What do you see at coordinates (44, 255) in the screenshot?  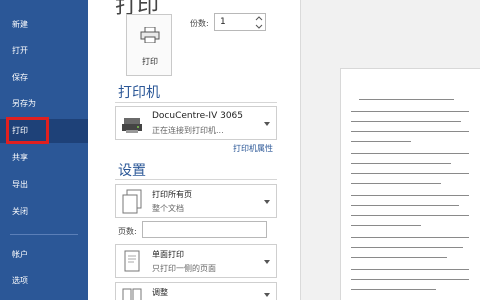 I see `sidebar-item-account: 帐户` at bounding box center [44, 255].